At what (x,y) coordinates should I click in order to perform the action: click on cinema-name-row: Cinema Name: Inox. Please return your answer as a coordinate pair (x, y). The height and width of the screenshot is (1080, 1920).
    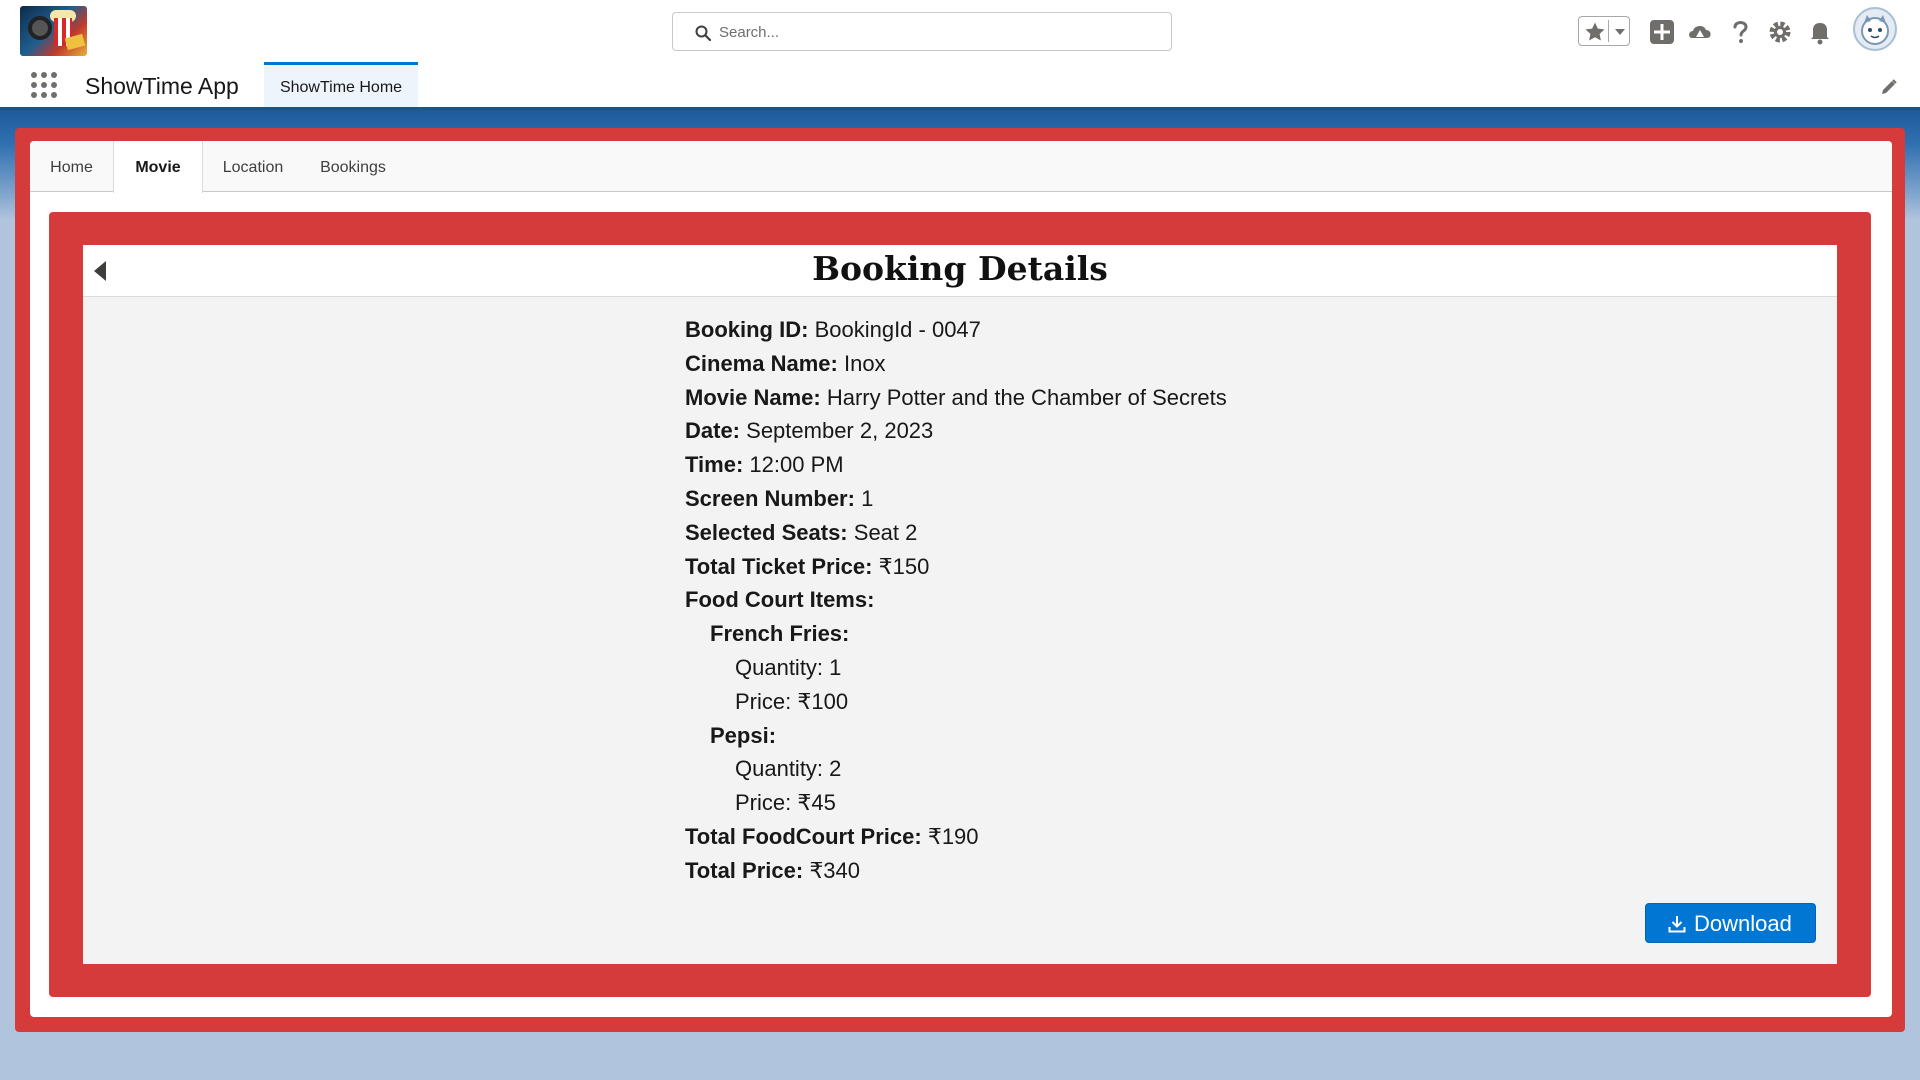
    Looking at the image, I should click on (1085, 364).